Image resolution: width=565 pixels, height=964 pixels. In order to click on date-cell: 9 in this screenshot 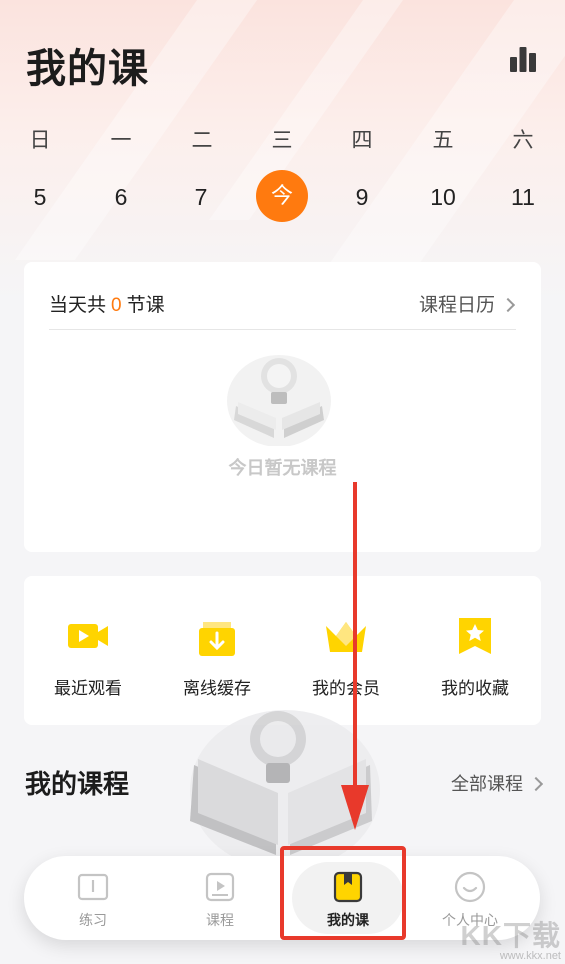, I will do `click(362, 197)`.